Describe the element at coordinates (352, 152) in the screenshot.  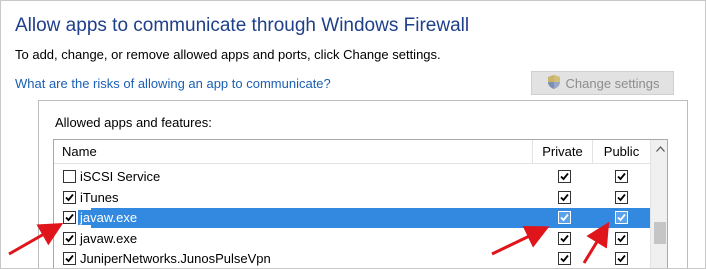
I see `list-header: Name Private Public` at that location.